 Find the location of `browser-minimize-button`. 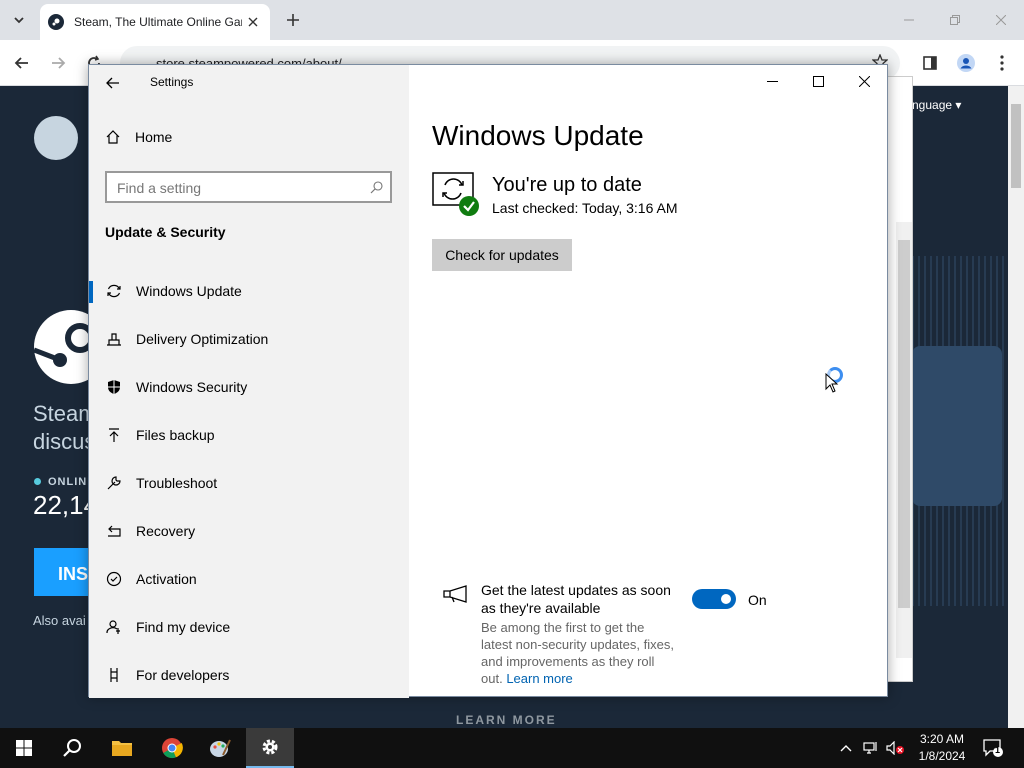

browser-minimize-button is located at coordinates (909, 20).